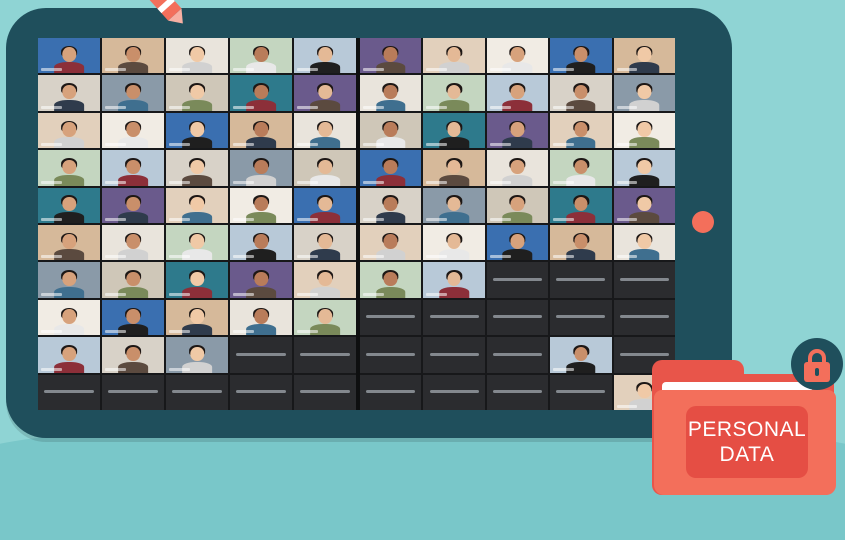  I want to click on folder-label-line1: PERSONAL, so click(747, 429).